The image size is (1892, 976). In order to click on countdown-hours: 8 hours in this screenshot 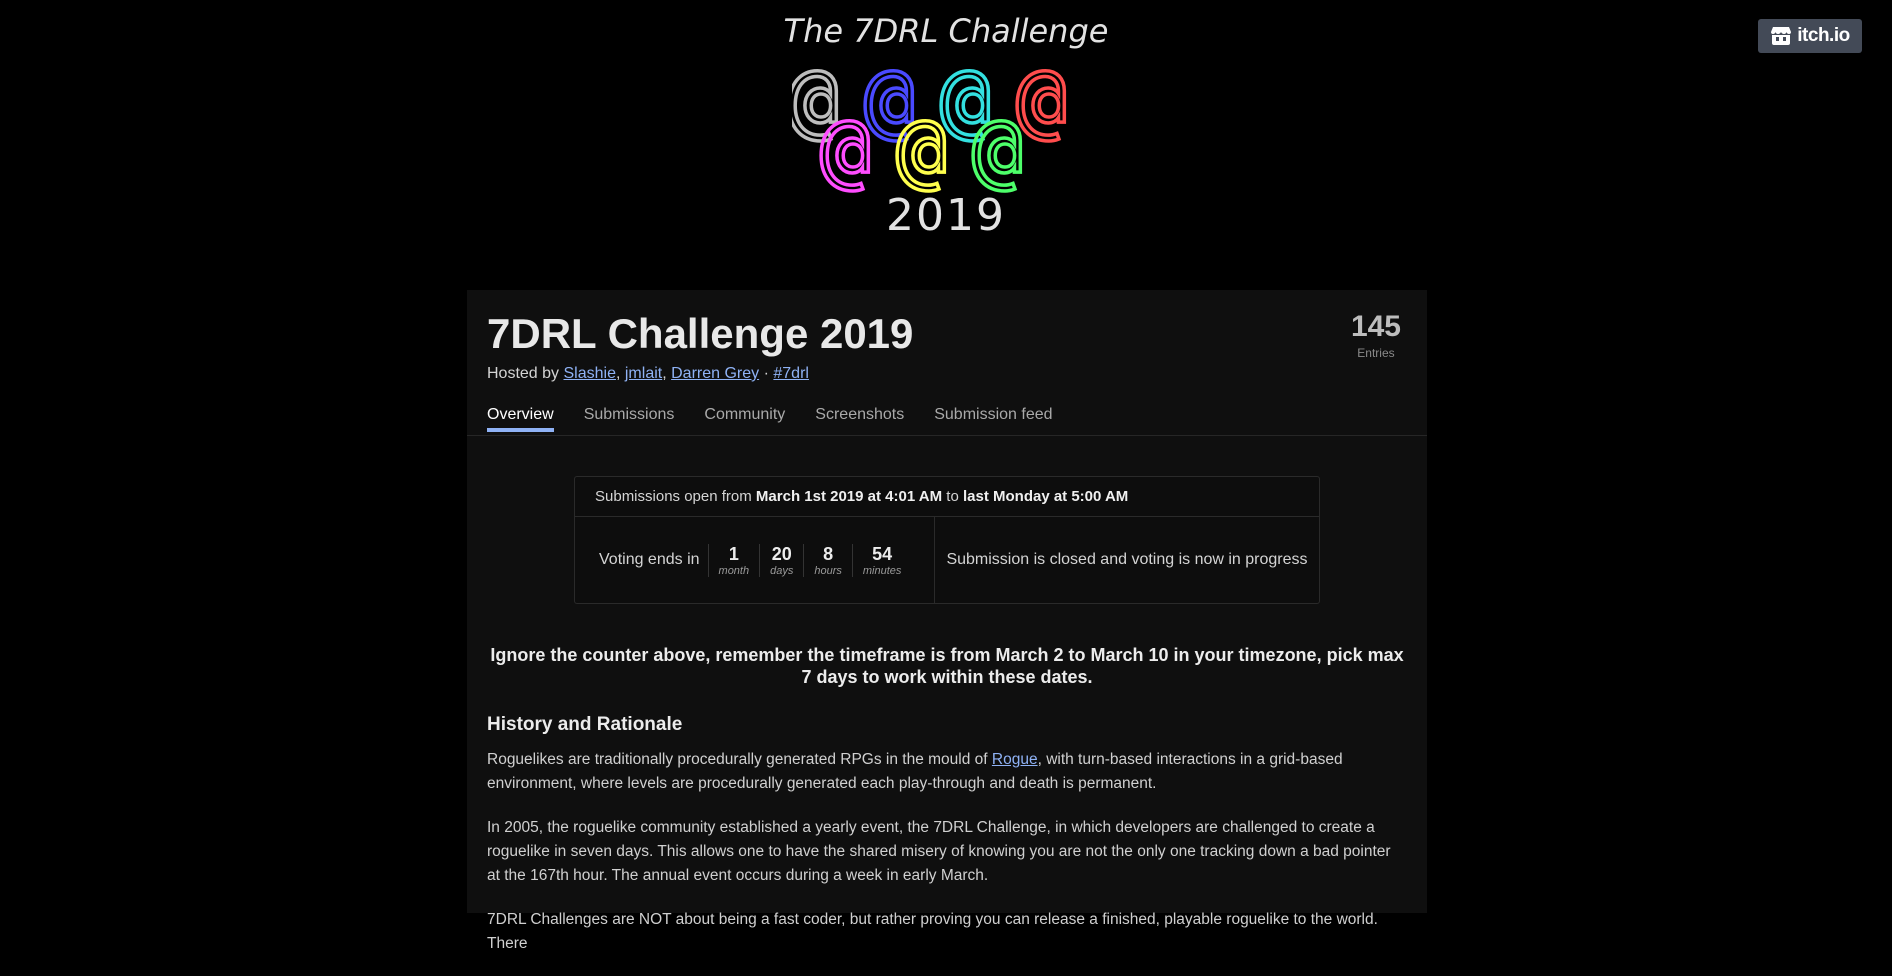, I will do `click(827, 560)`.